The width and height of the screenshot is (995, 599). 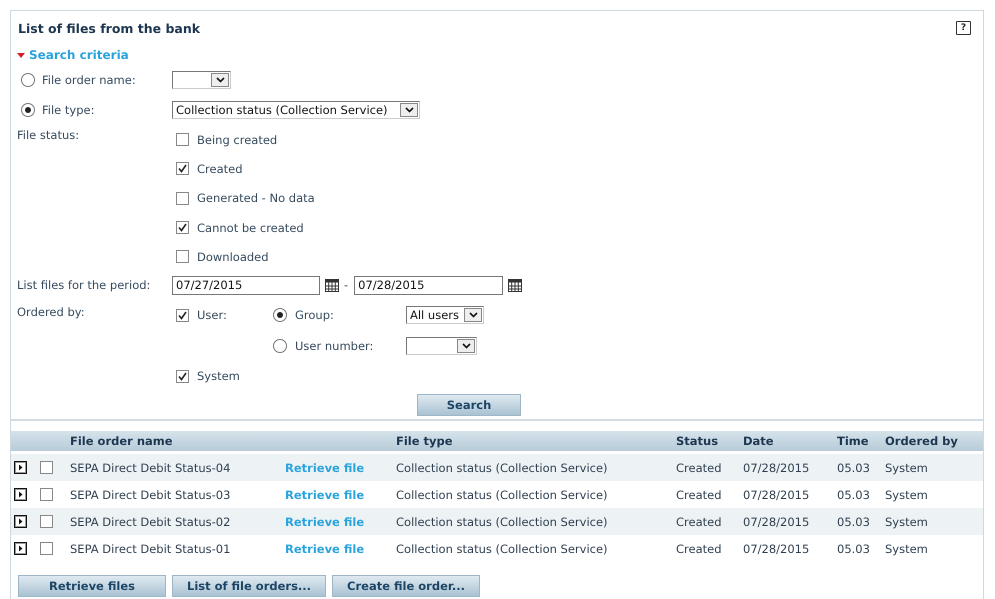 What do you see at coordinates (48, 134) in the screenshot?
I see `field-label: File status:` at bounding box center [48, 134].